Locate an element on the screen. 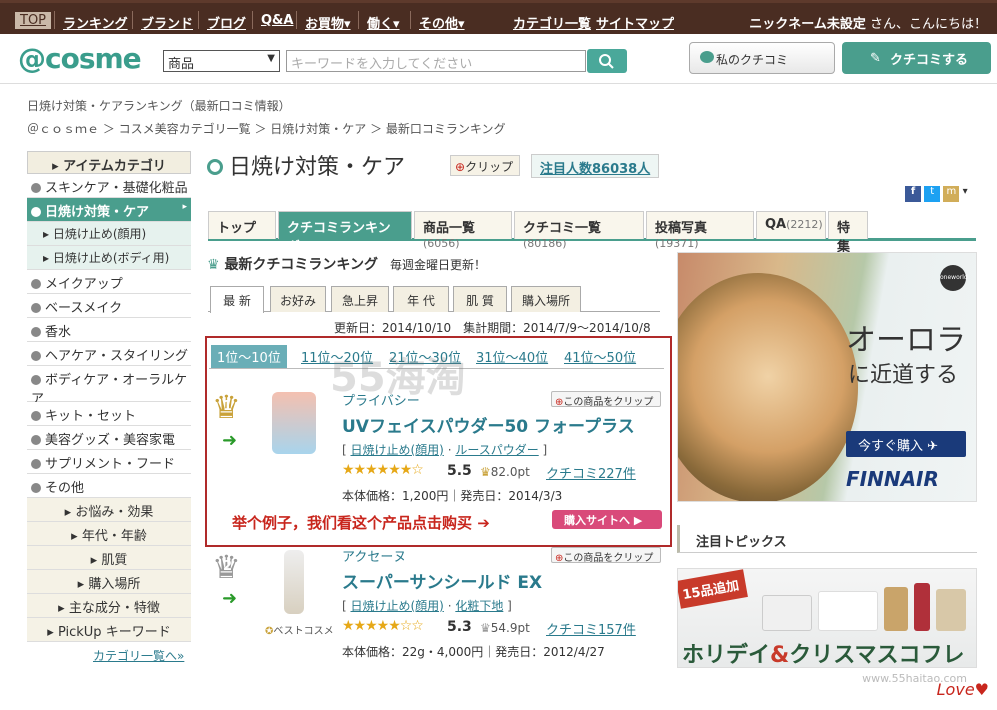 This screenshot has height=710, width=997. sidebar-item-sun-care: 日焼け対策・ケア ▸ is located at coordinates (109, 210).